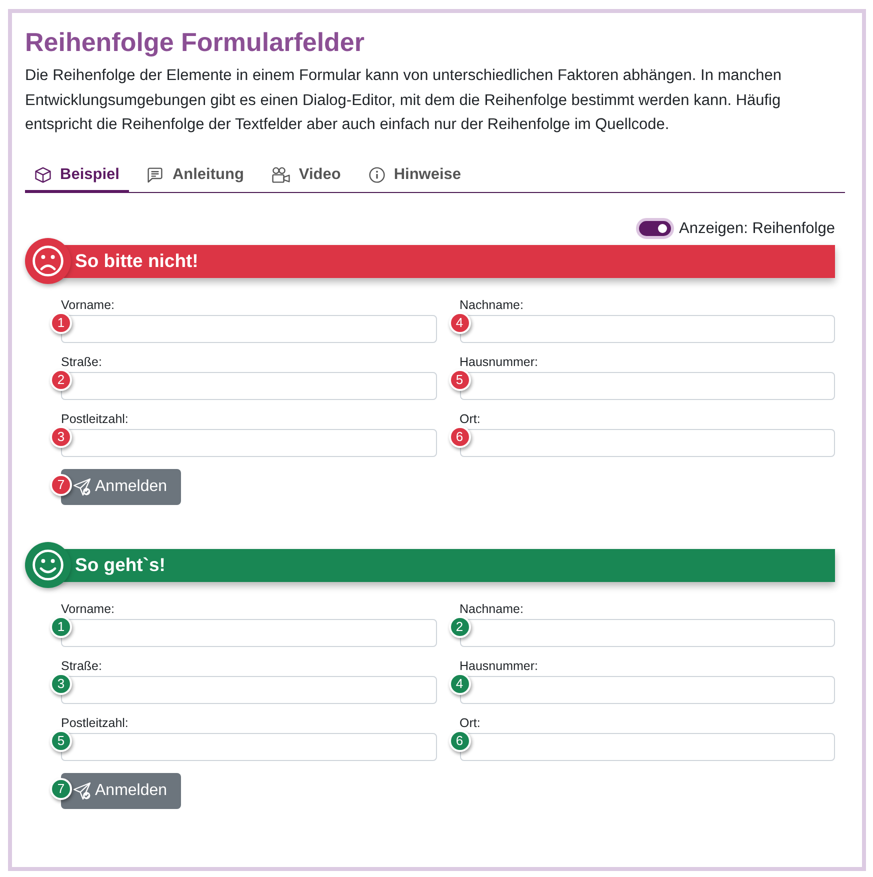 Image resolution: width=873 pixels, height=877 pixels. What do you see at coordinates (415, 176) in the screenshot?
I see `tab: Hinweise` at bounding box center [415, 176].